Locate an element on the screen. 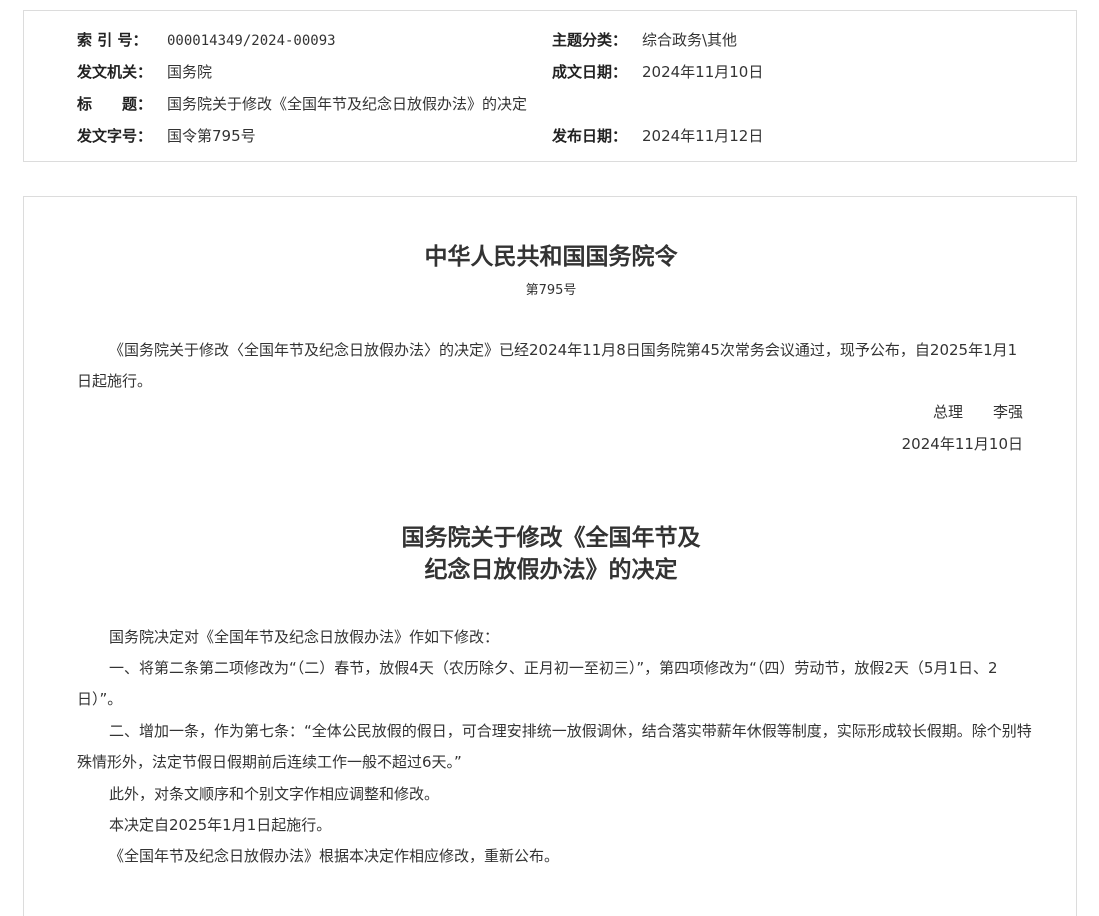 This screenshot has width=1099, height=916. title-label: 标 题： is located at coordinates (115, 104).